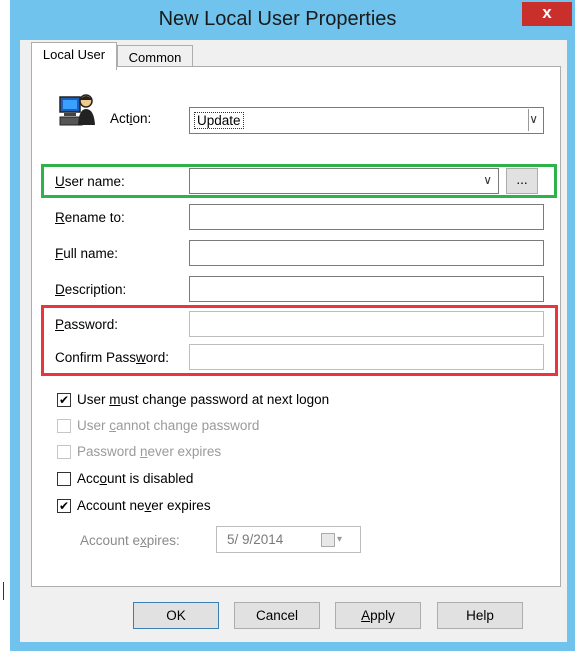  I want to click on title-bar: New Local User Properties x, so click(292, 20).